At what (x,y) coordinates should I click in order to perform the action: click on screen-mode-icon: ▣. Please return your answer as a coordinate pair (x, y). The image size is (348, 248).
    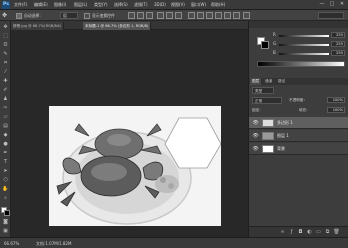
    Looking at the image, I should click on (5, 231).